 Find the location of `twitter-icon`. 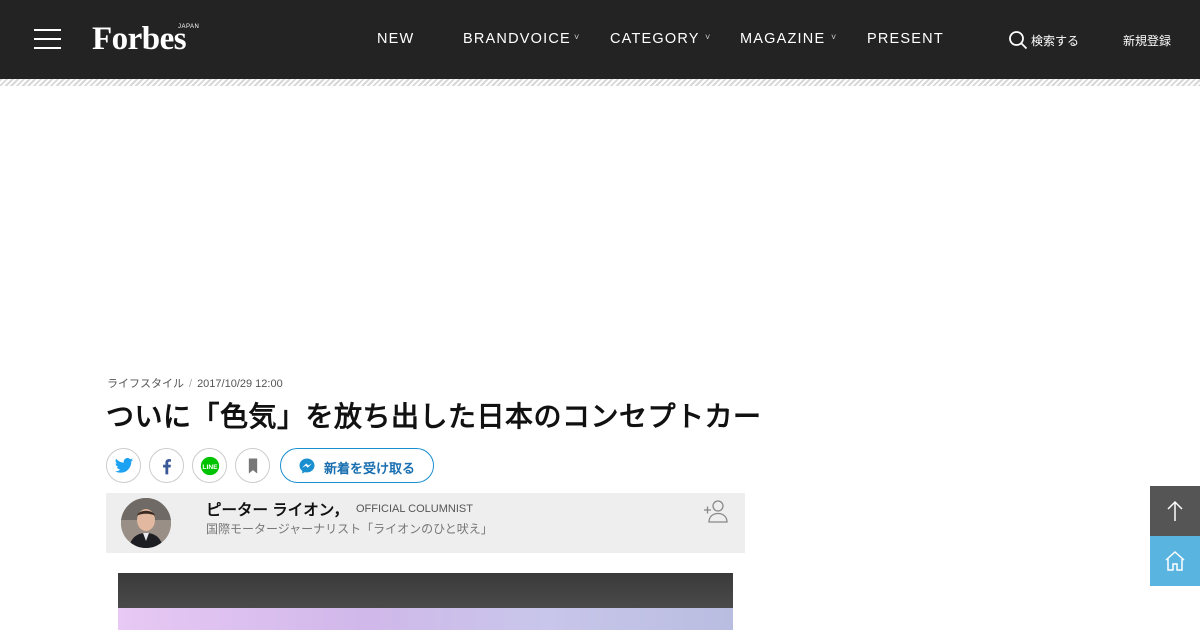

twitter-icon is located at coordinates (124, 465).